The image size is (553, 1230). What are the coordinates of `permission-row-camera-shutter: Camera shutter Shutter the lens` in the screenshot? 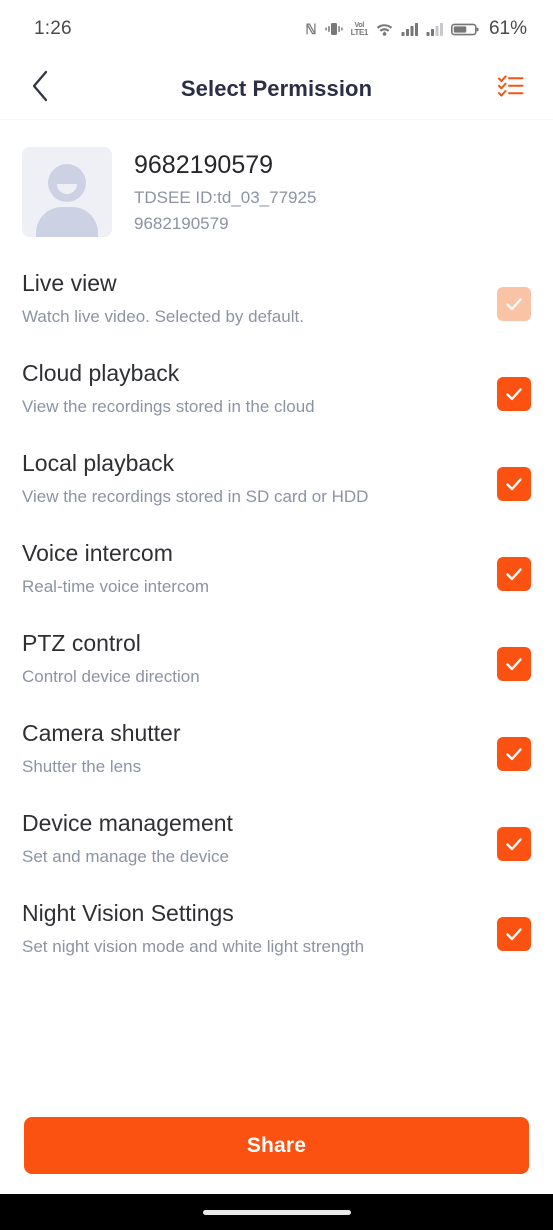 It's located at (276, 763).